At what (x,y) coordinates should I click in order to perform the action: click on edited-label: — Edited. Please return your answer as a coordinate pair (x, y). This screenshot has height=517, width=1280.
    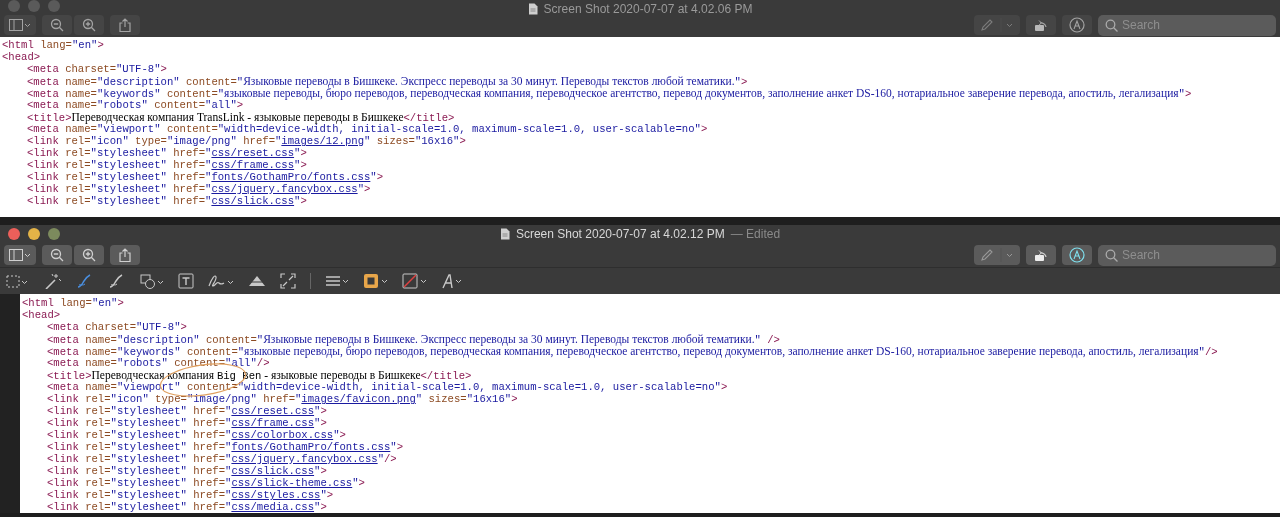
    Looking at the image, I should click on (755, 234).